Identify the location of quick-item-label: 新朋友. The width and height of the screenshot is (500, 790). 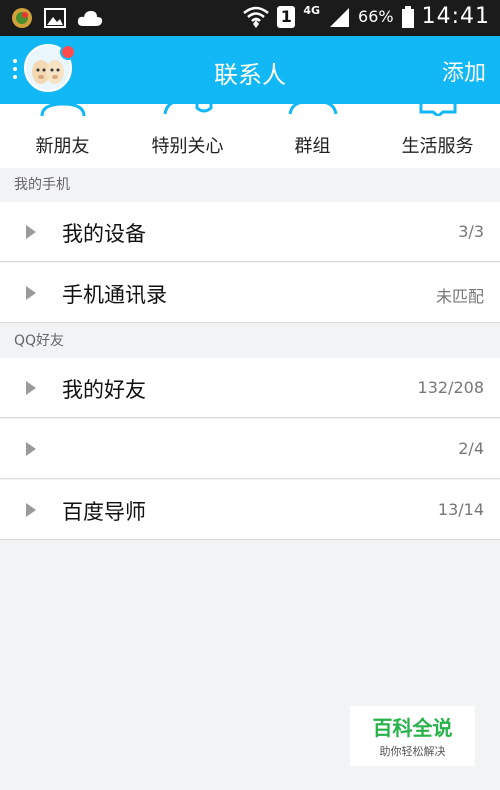
(62, 146).